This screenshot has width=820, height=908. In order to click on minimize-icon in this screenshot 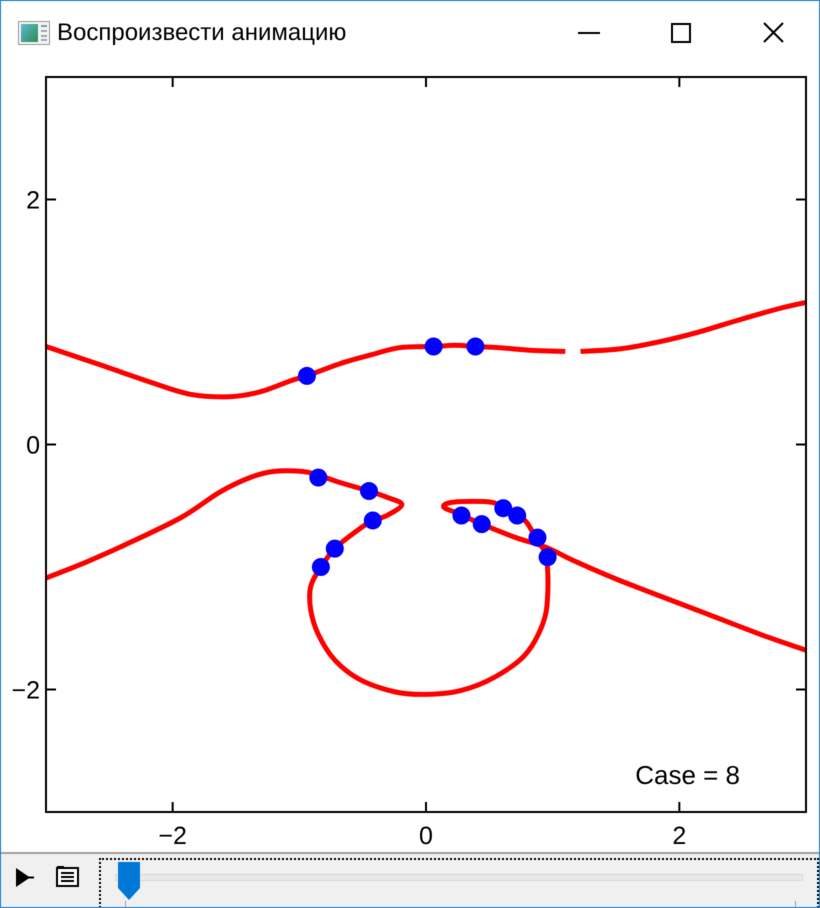, I will do `click(589, 33)`.